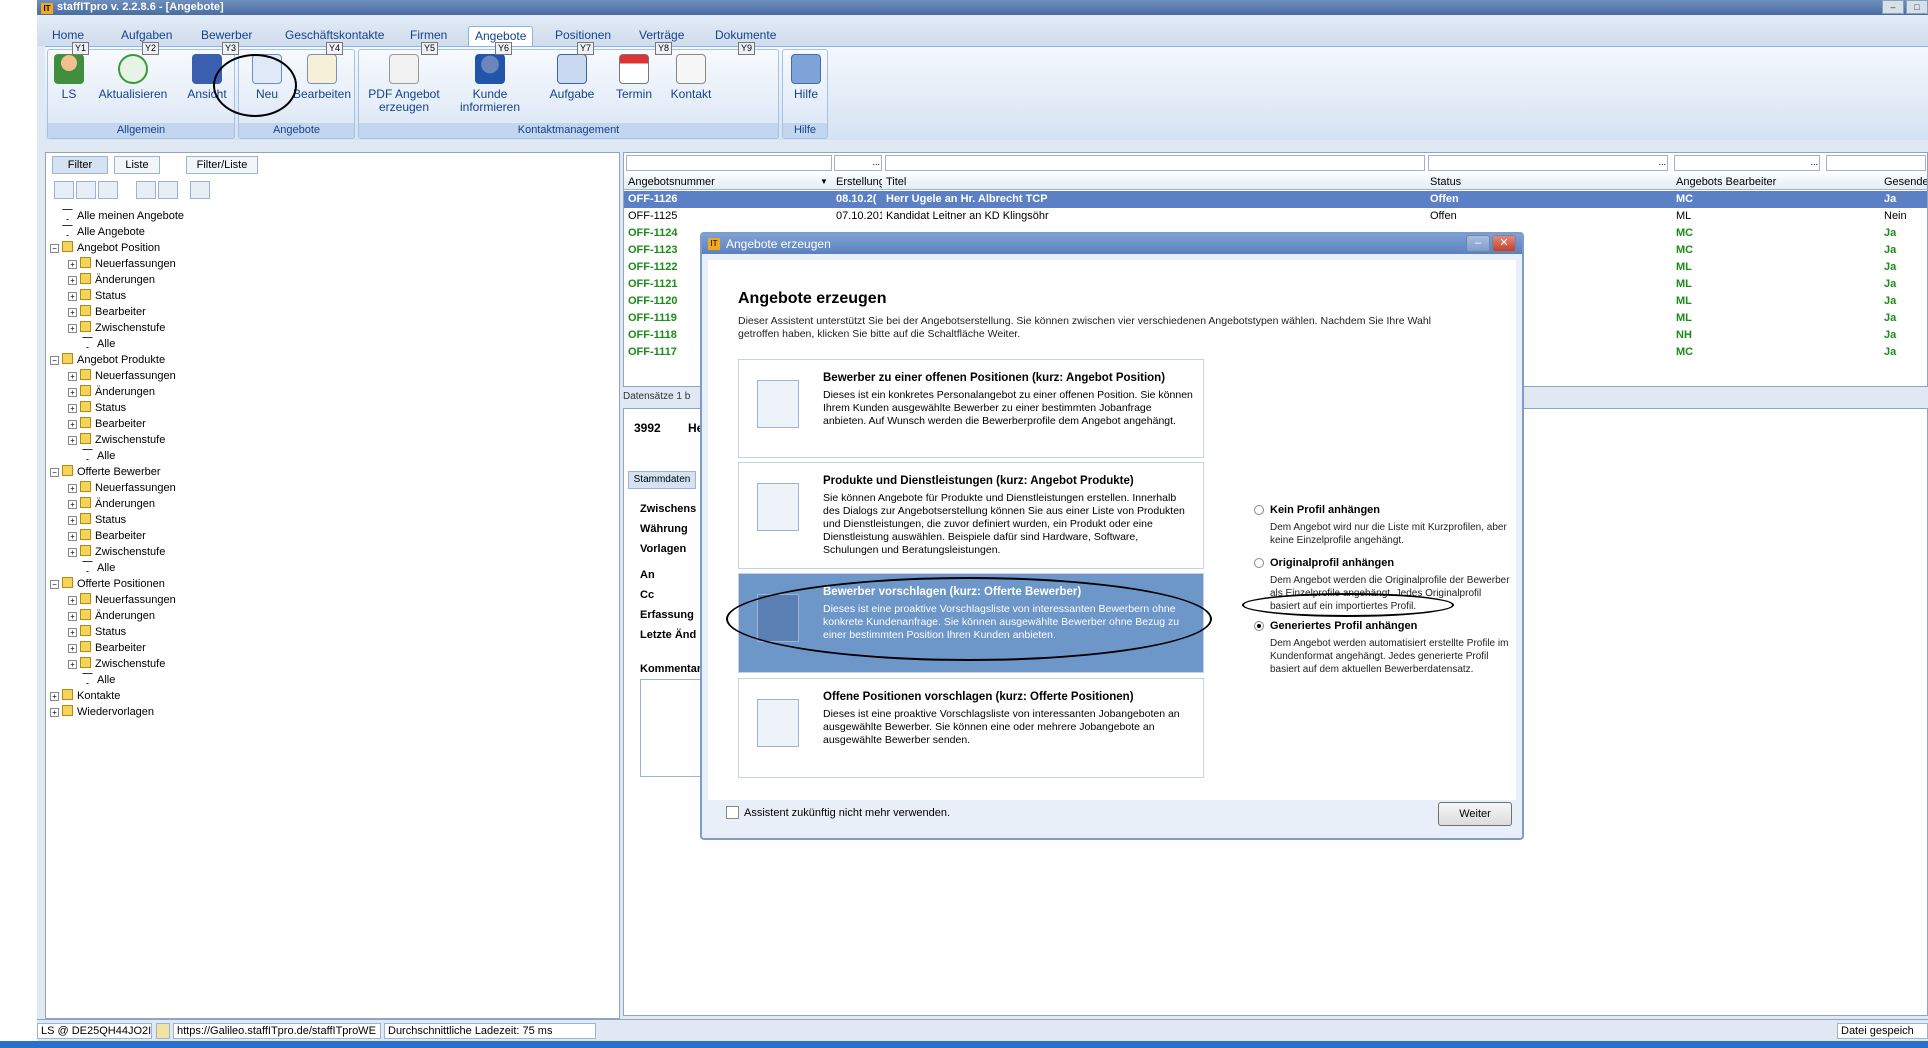  I want to click on tab-stammdaten: Stammdaten, so click(662, 480).